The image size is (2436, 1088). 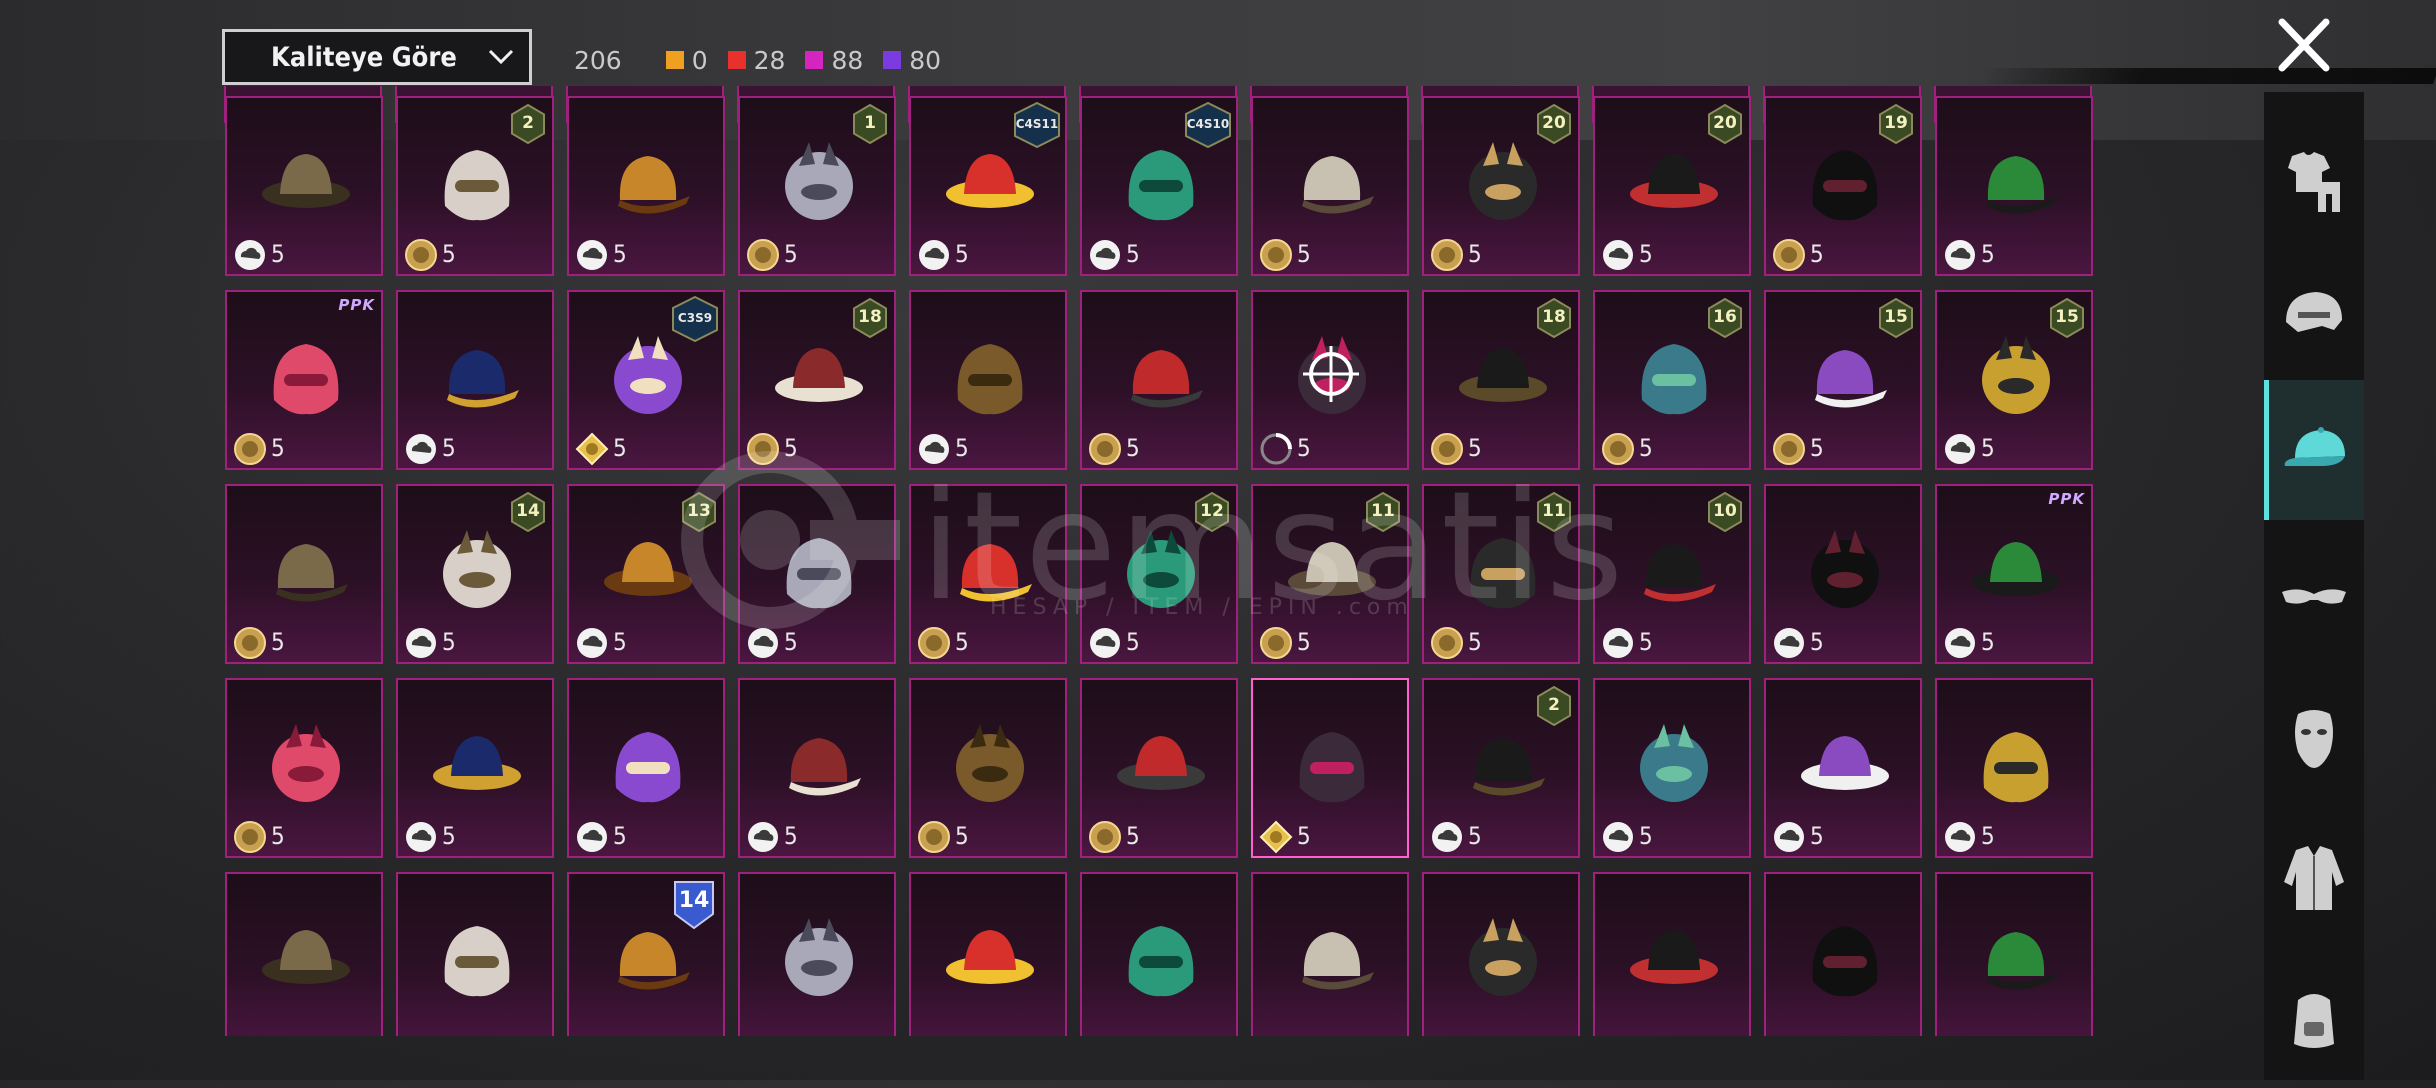 I want to click on inventory-item-woven-helmet: 5, so click(x=988, y=380).